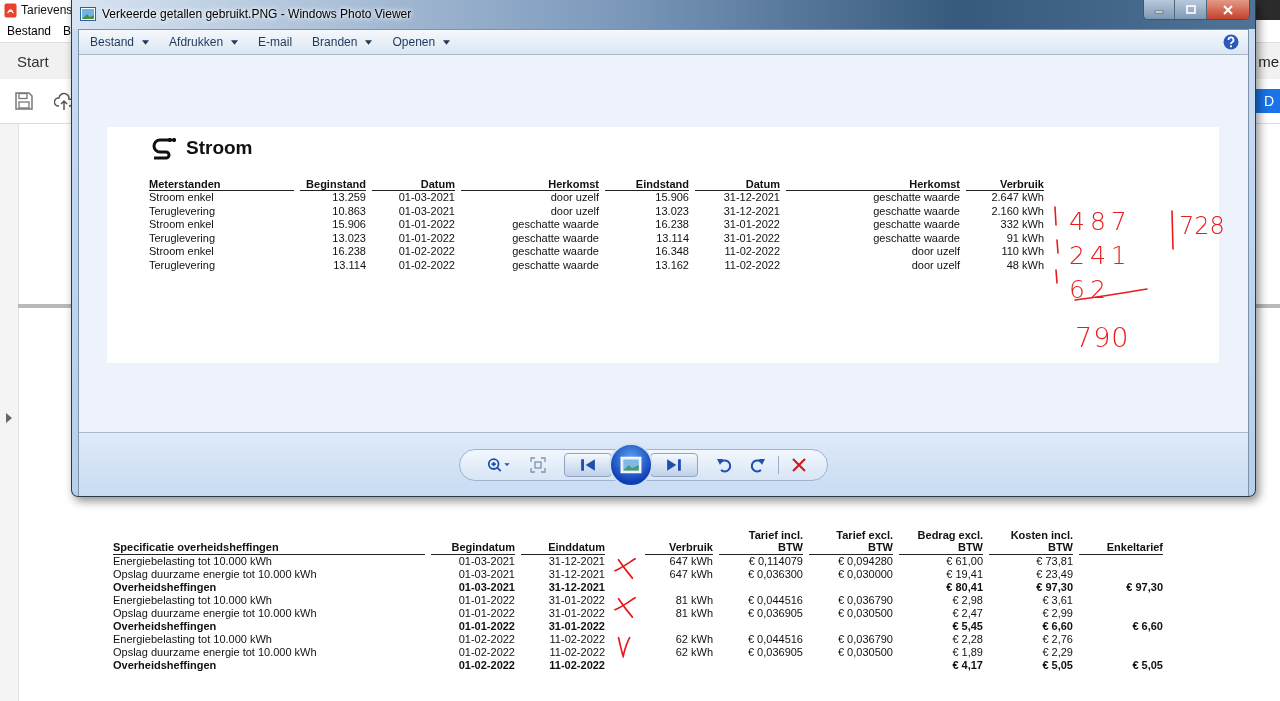 This screenshot has height=701, width=1280. I want to click on column-header: Tarief incl. BTW, so click(761, 542).